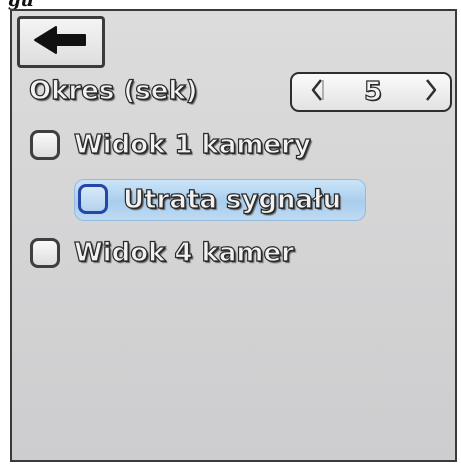 Image resolution: width=461 pixels, height=466 pixels. What do you see at coordinates (192, 144) in the screenshot?
I see `single-camera-label: Widok 1 kamery` at bounding box center [192, 144].